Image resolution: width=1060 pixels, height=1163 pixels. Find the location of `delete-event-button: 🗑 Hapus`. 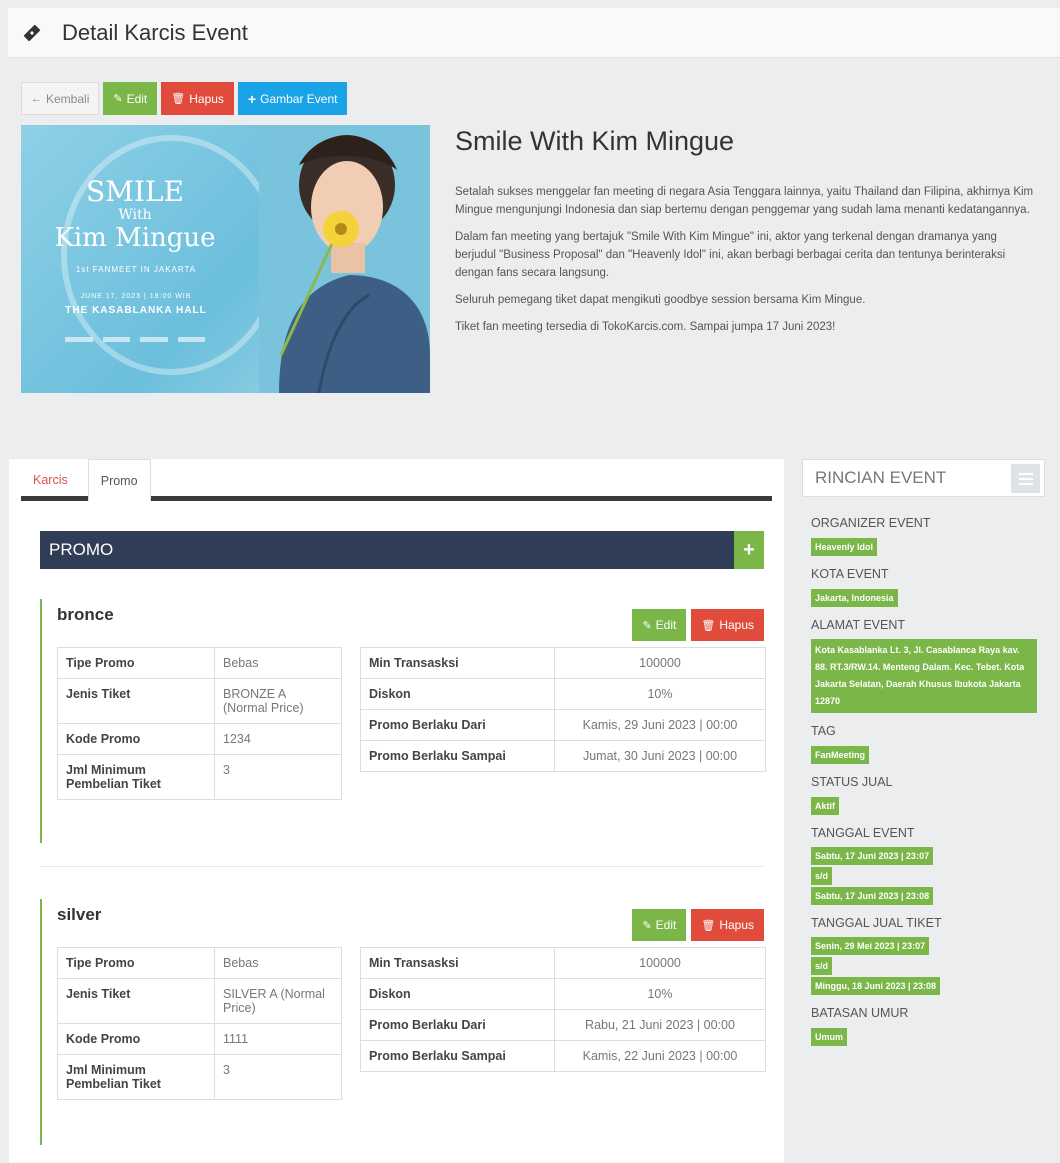

delete-event-button: 🗑 Hapus is located at coordinates (197, 98).